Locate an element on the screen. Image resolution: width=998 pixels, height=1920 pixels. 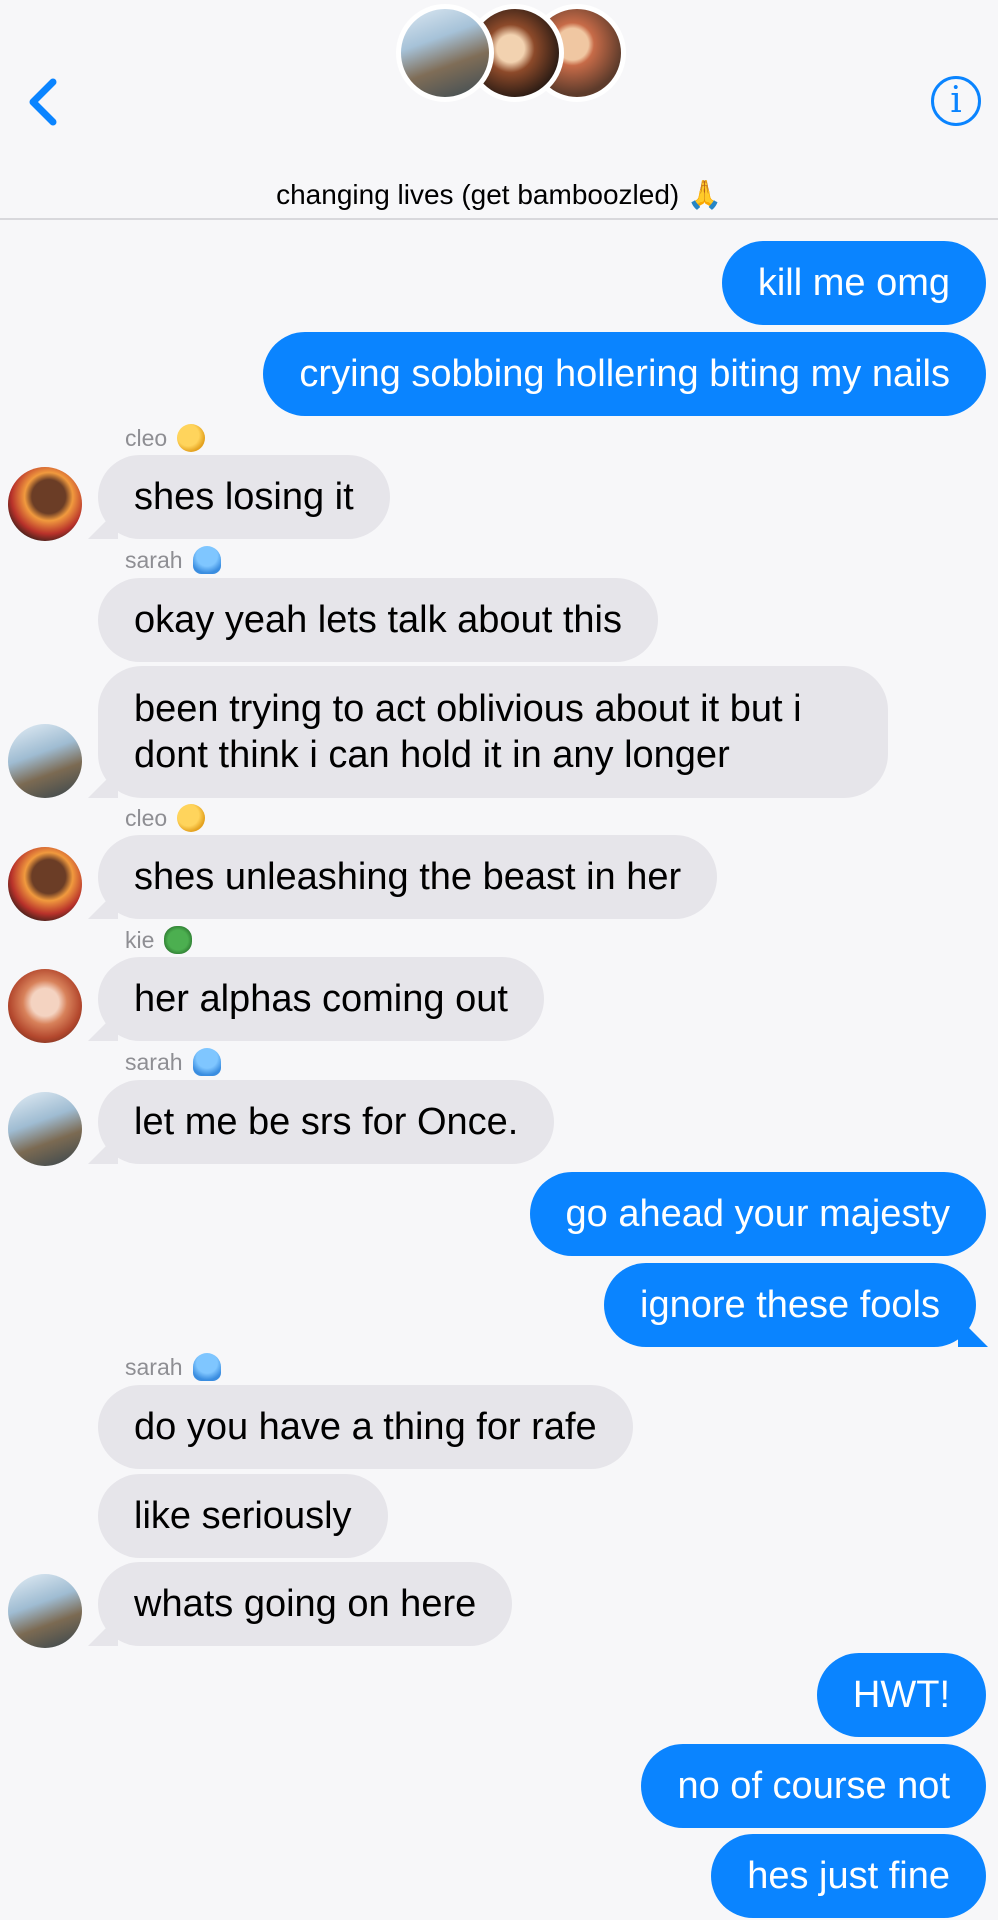
group-title: changing lives (get bamboozled) 🙏 is located at coordinates (499, 194).